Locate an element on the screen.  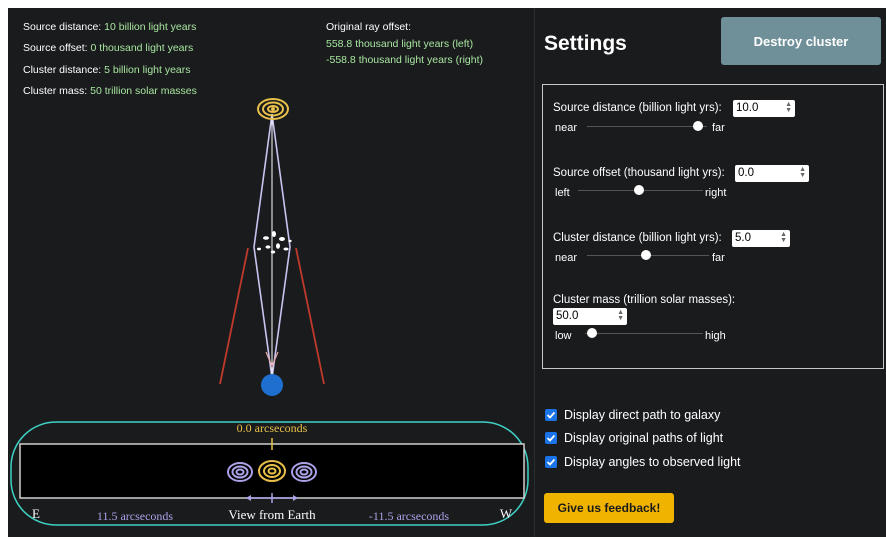
source-galaxy-icon is located at coordinates (273, 109).